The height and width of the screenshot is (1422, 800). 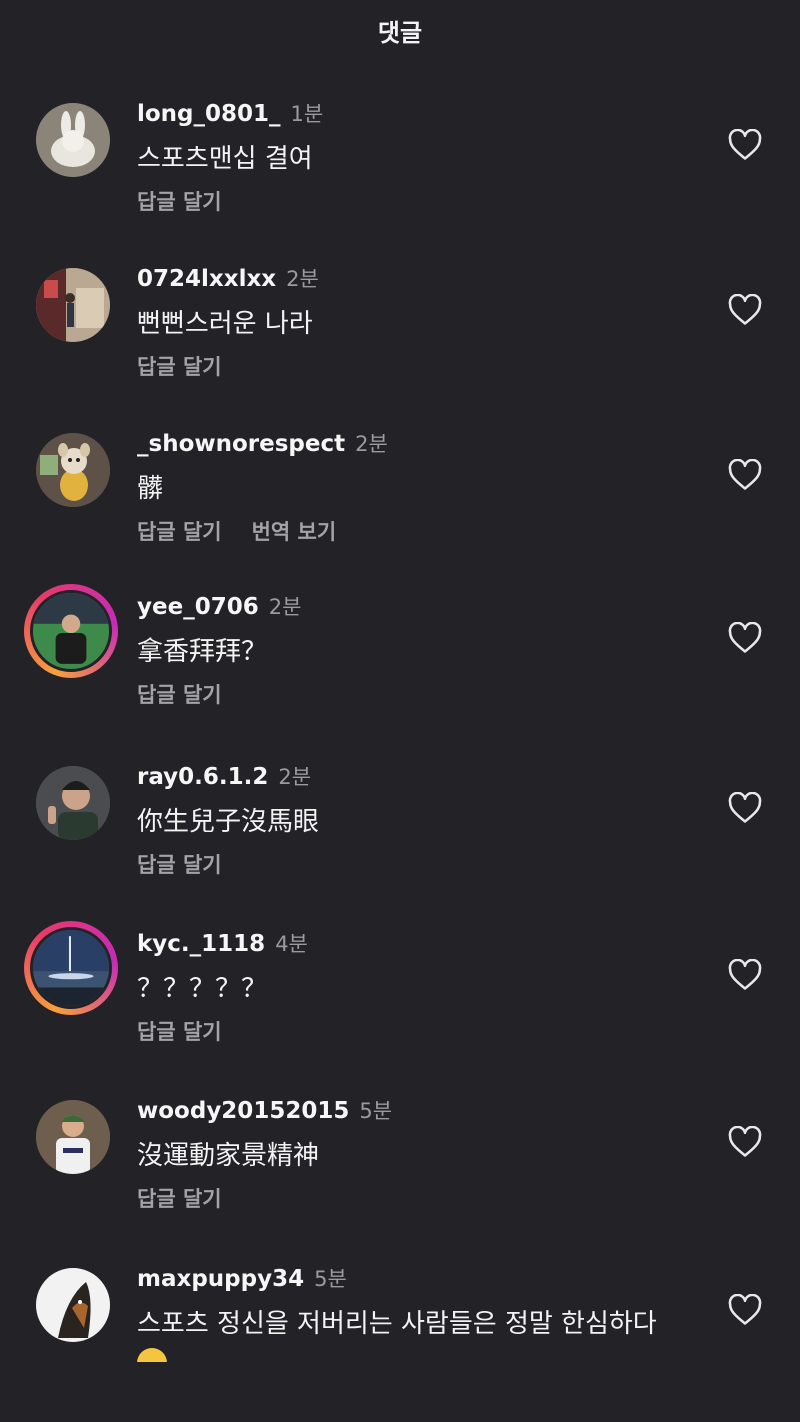 I want to click on night-sea-avatar-image, so click(x=71, y=968).